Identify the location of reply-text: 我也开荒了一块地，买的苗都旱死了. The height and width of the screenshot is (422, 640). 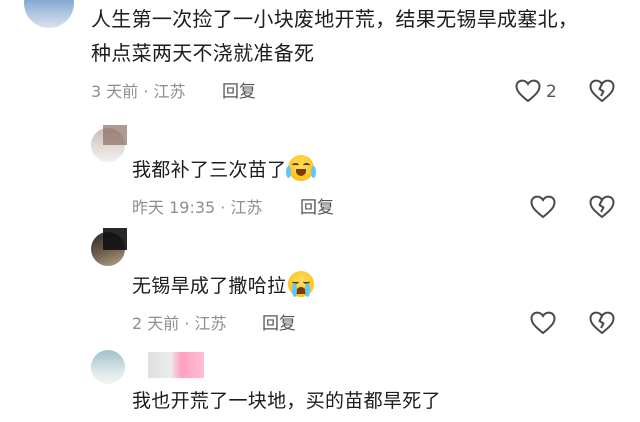
(286, 401).